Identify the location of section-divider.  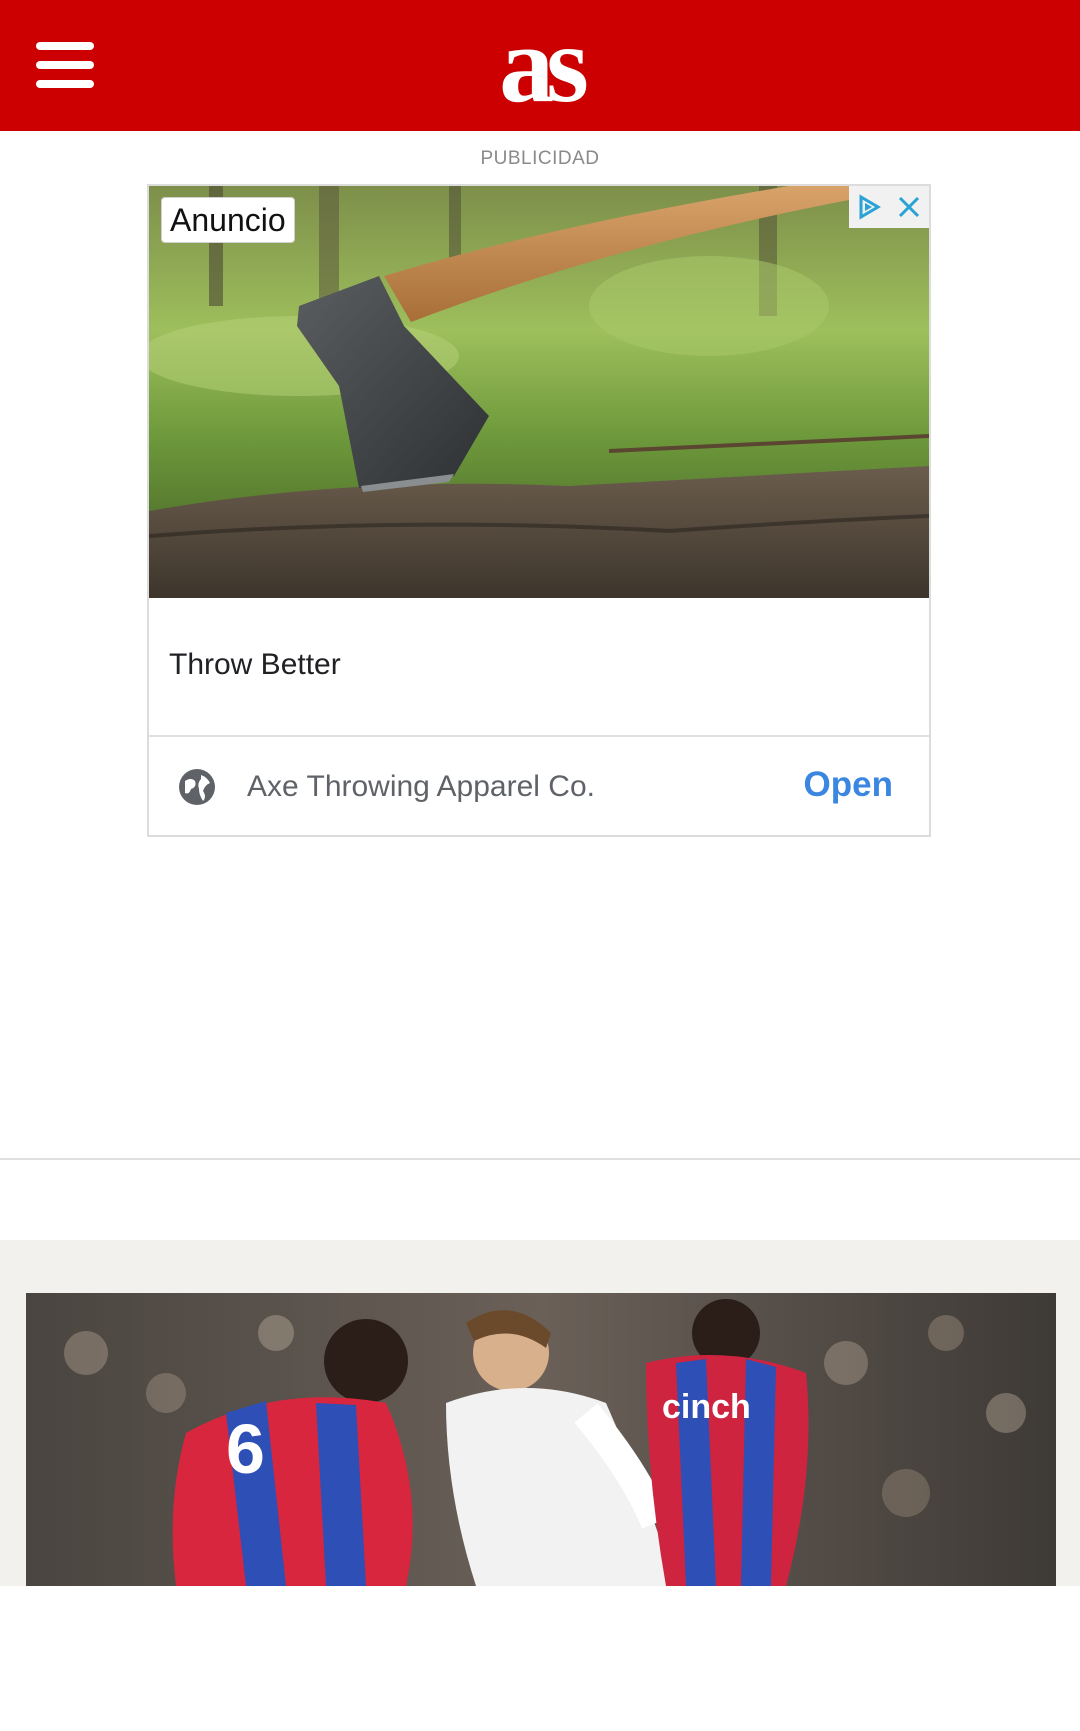
(540, 1159).